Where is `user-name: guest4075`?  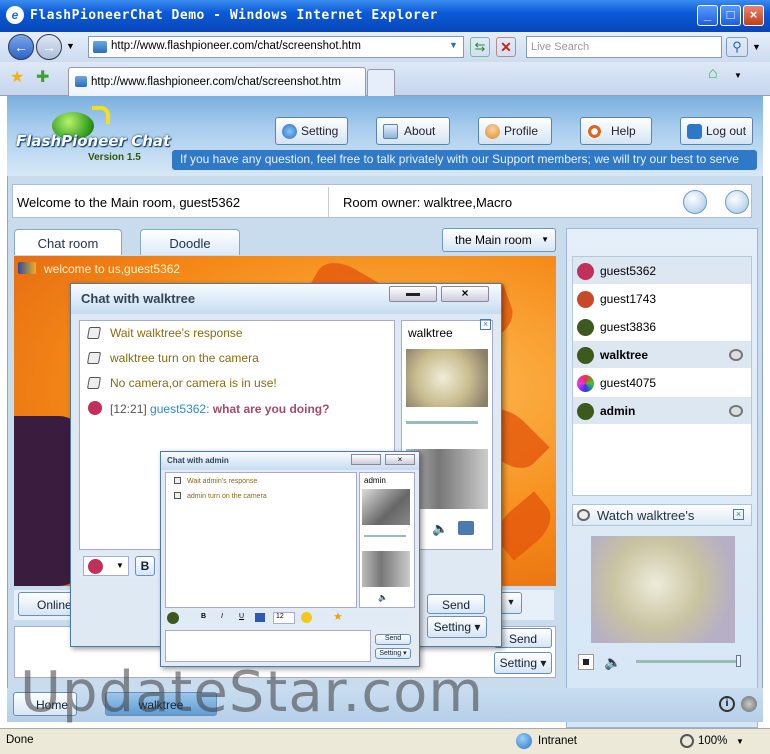 user-name: guest4075 is located at coordinates (628, 383).